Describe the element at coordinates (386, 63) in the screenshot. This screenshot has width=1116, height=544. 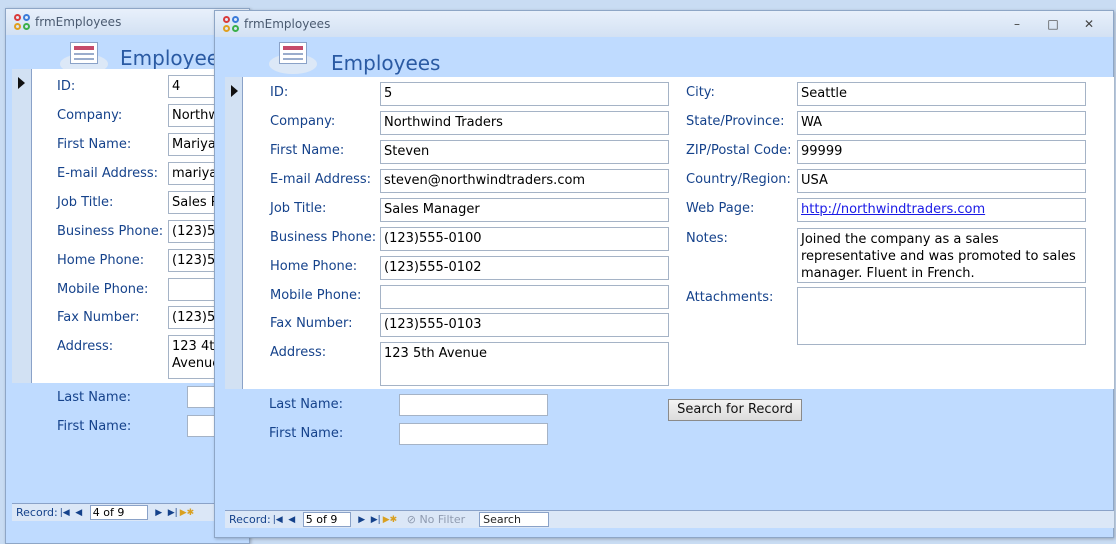
I see `front-form-title: Employees` at that location.